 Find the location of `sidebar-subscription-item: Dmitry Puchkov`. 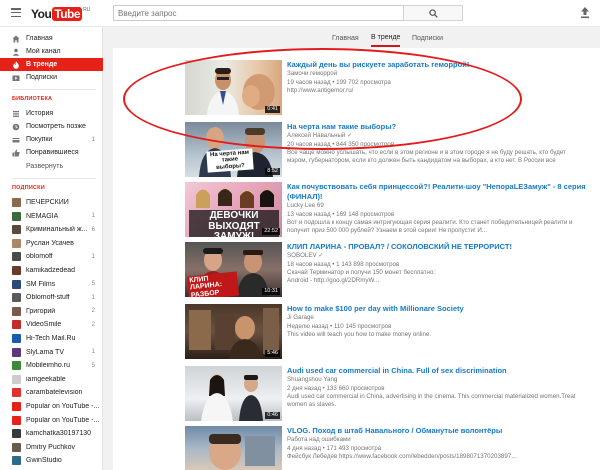

sidebar-subscription-item: Dmitry Puchkov is located at coordinates (51, 447).